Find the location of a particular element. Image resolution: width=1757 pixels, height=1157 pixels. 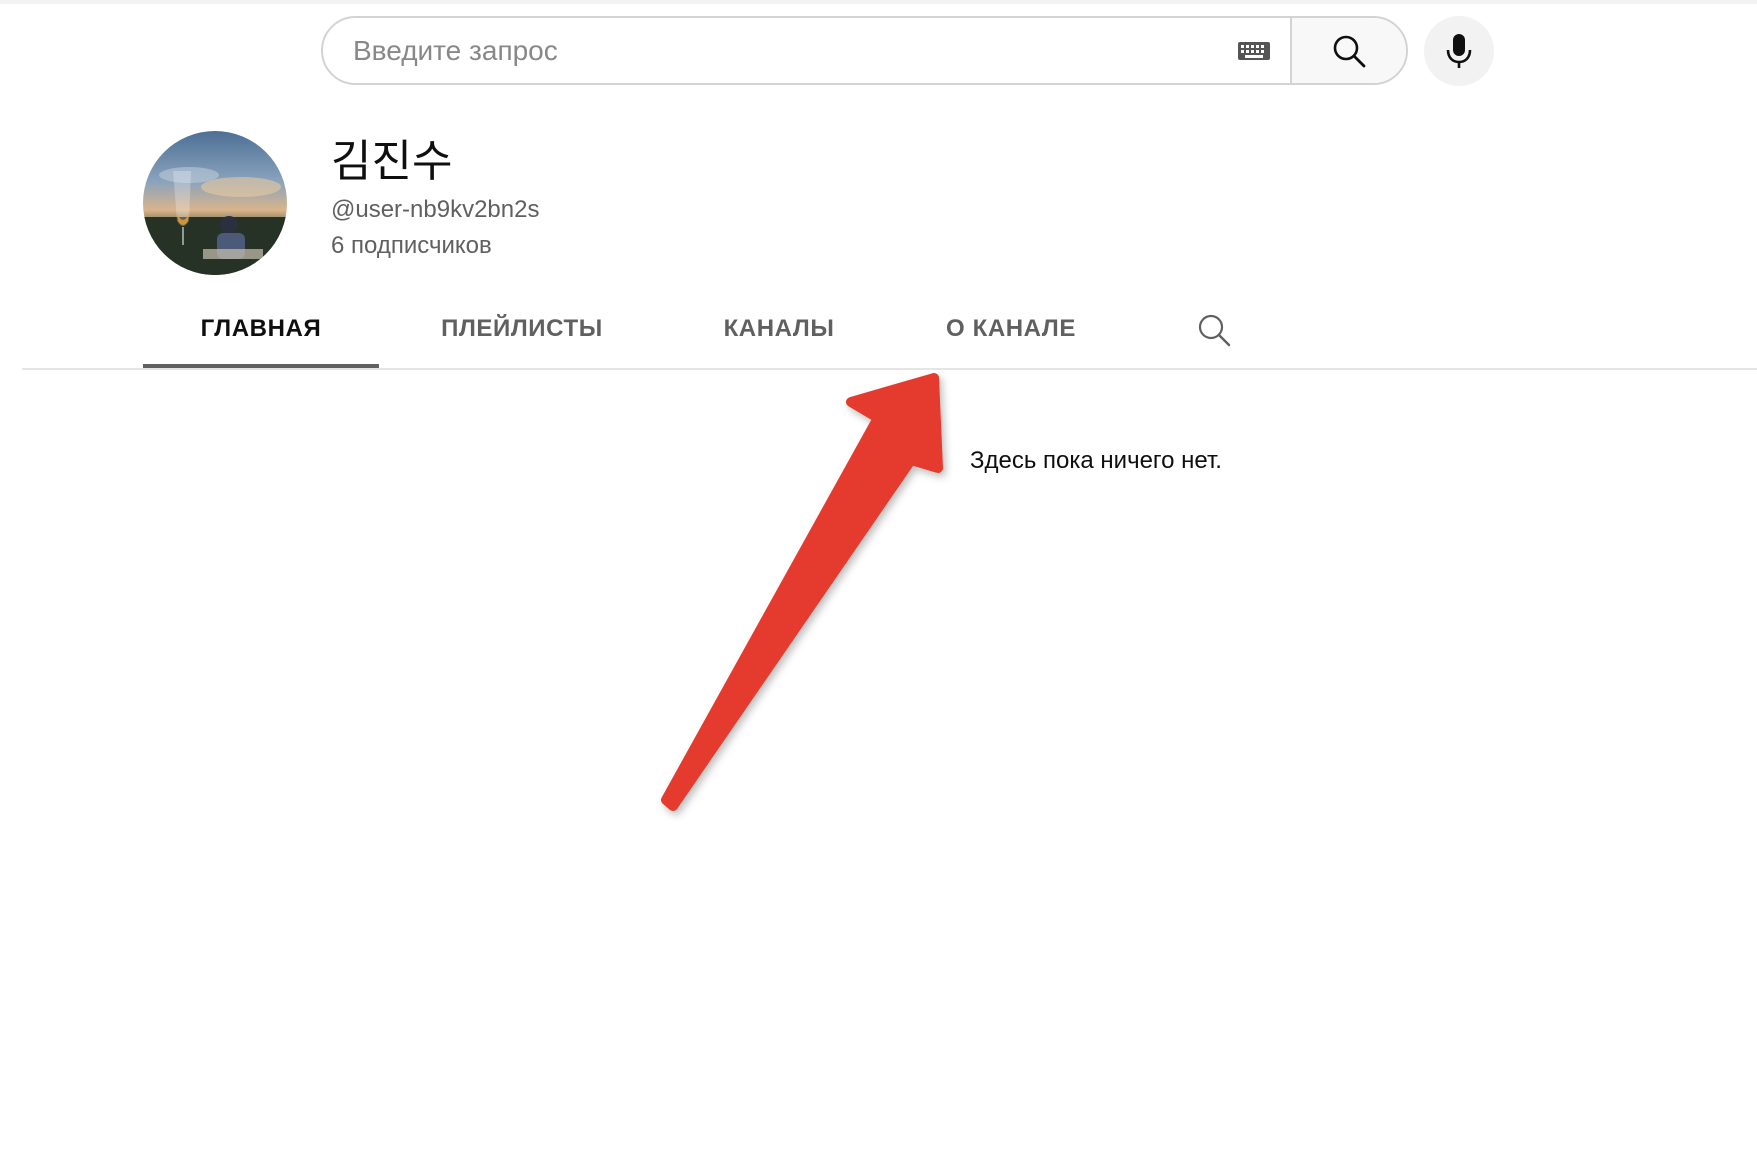

active-tab-indicator is located at coordinates (261, 366).